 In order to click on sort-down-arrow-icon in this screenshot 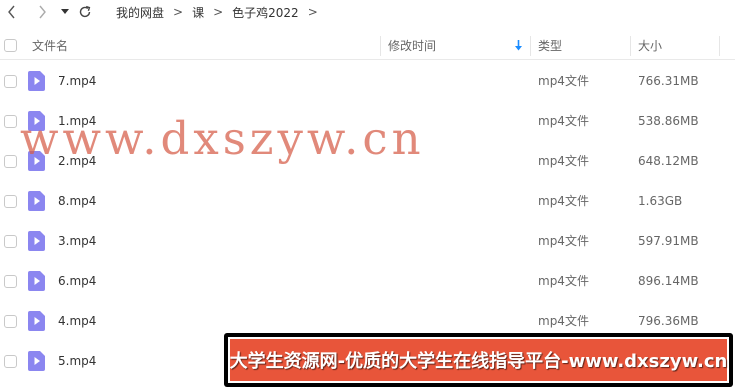, I will do `click(518, 46)`.